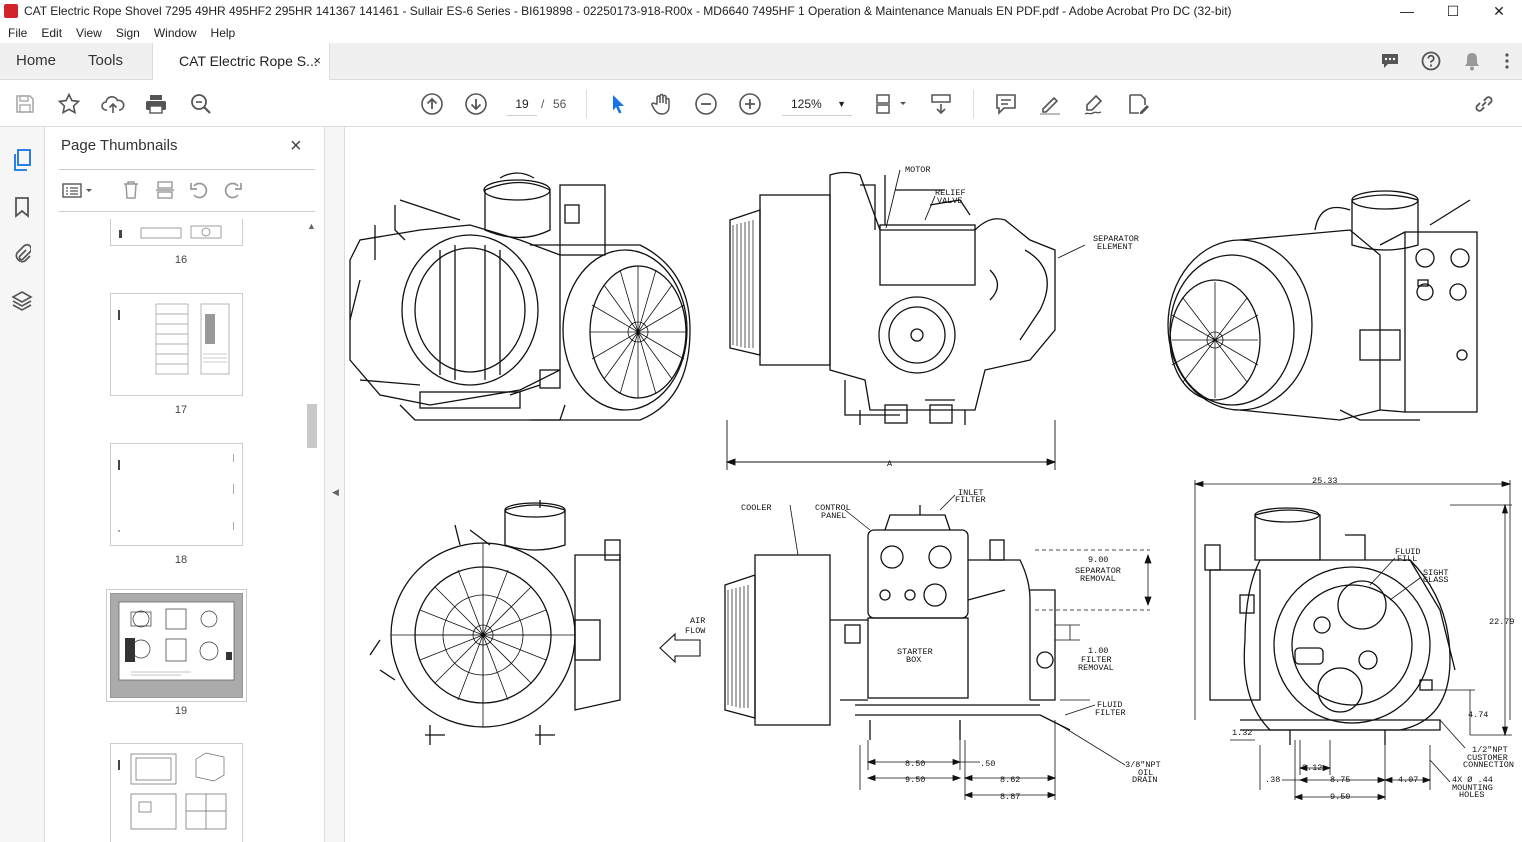  I want to click on panel-close-icon: ×, so click(296, 146).